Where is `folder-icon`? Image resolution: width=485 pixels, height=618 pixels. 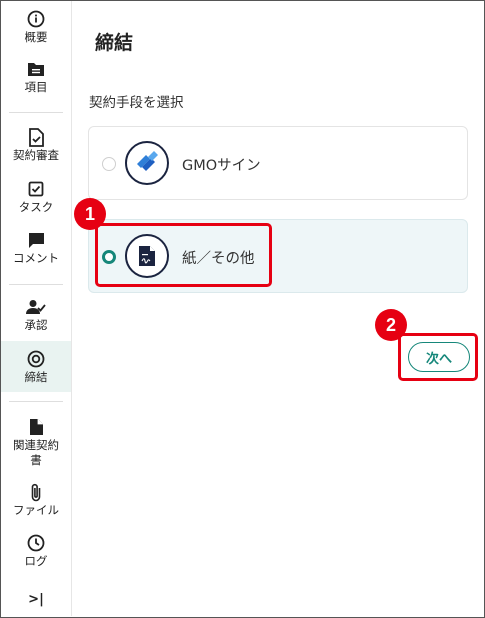 folder-icon is located at coordinates (36, 69).